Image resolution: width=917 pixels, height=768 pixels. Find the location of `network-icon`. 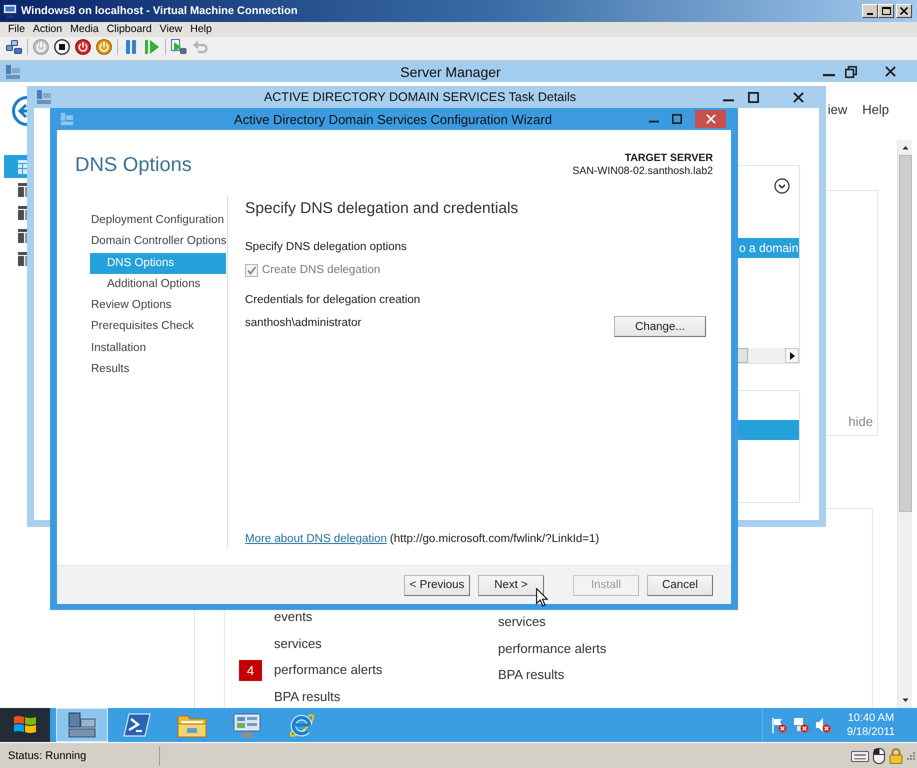

network-icon is located at coordinates (800, 725).